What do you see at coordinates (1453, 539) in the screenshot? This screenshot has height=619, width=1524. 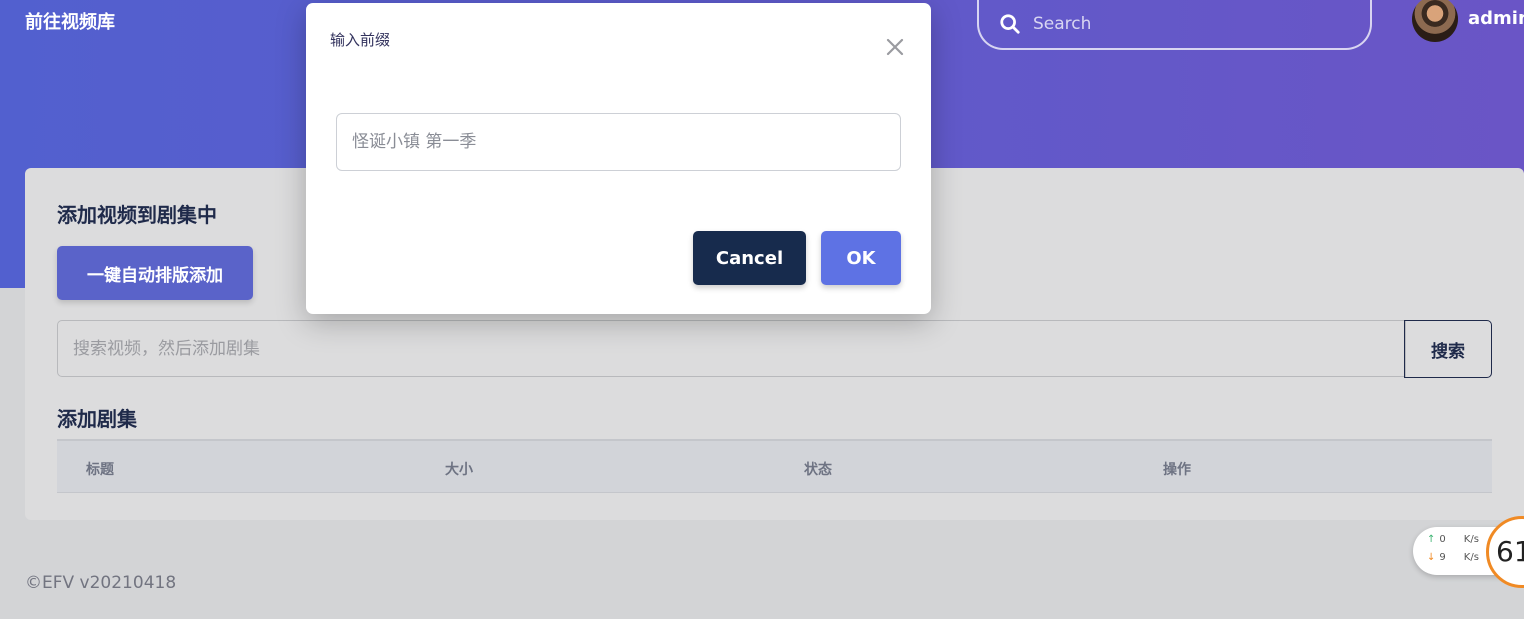 I see `upload-speed-row: ↑ 0 K/s` at bounding box center [1453, 539].